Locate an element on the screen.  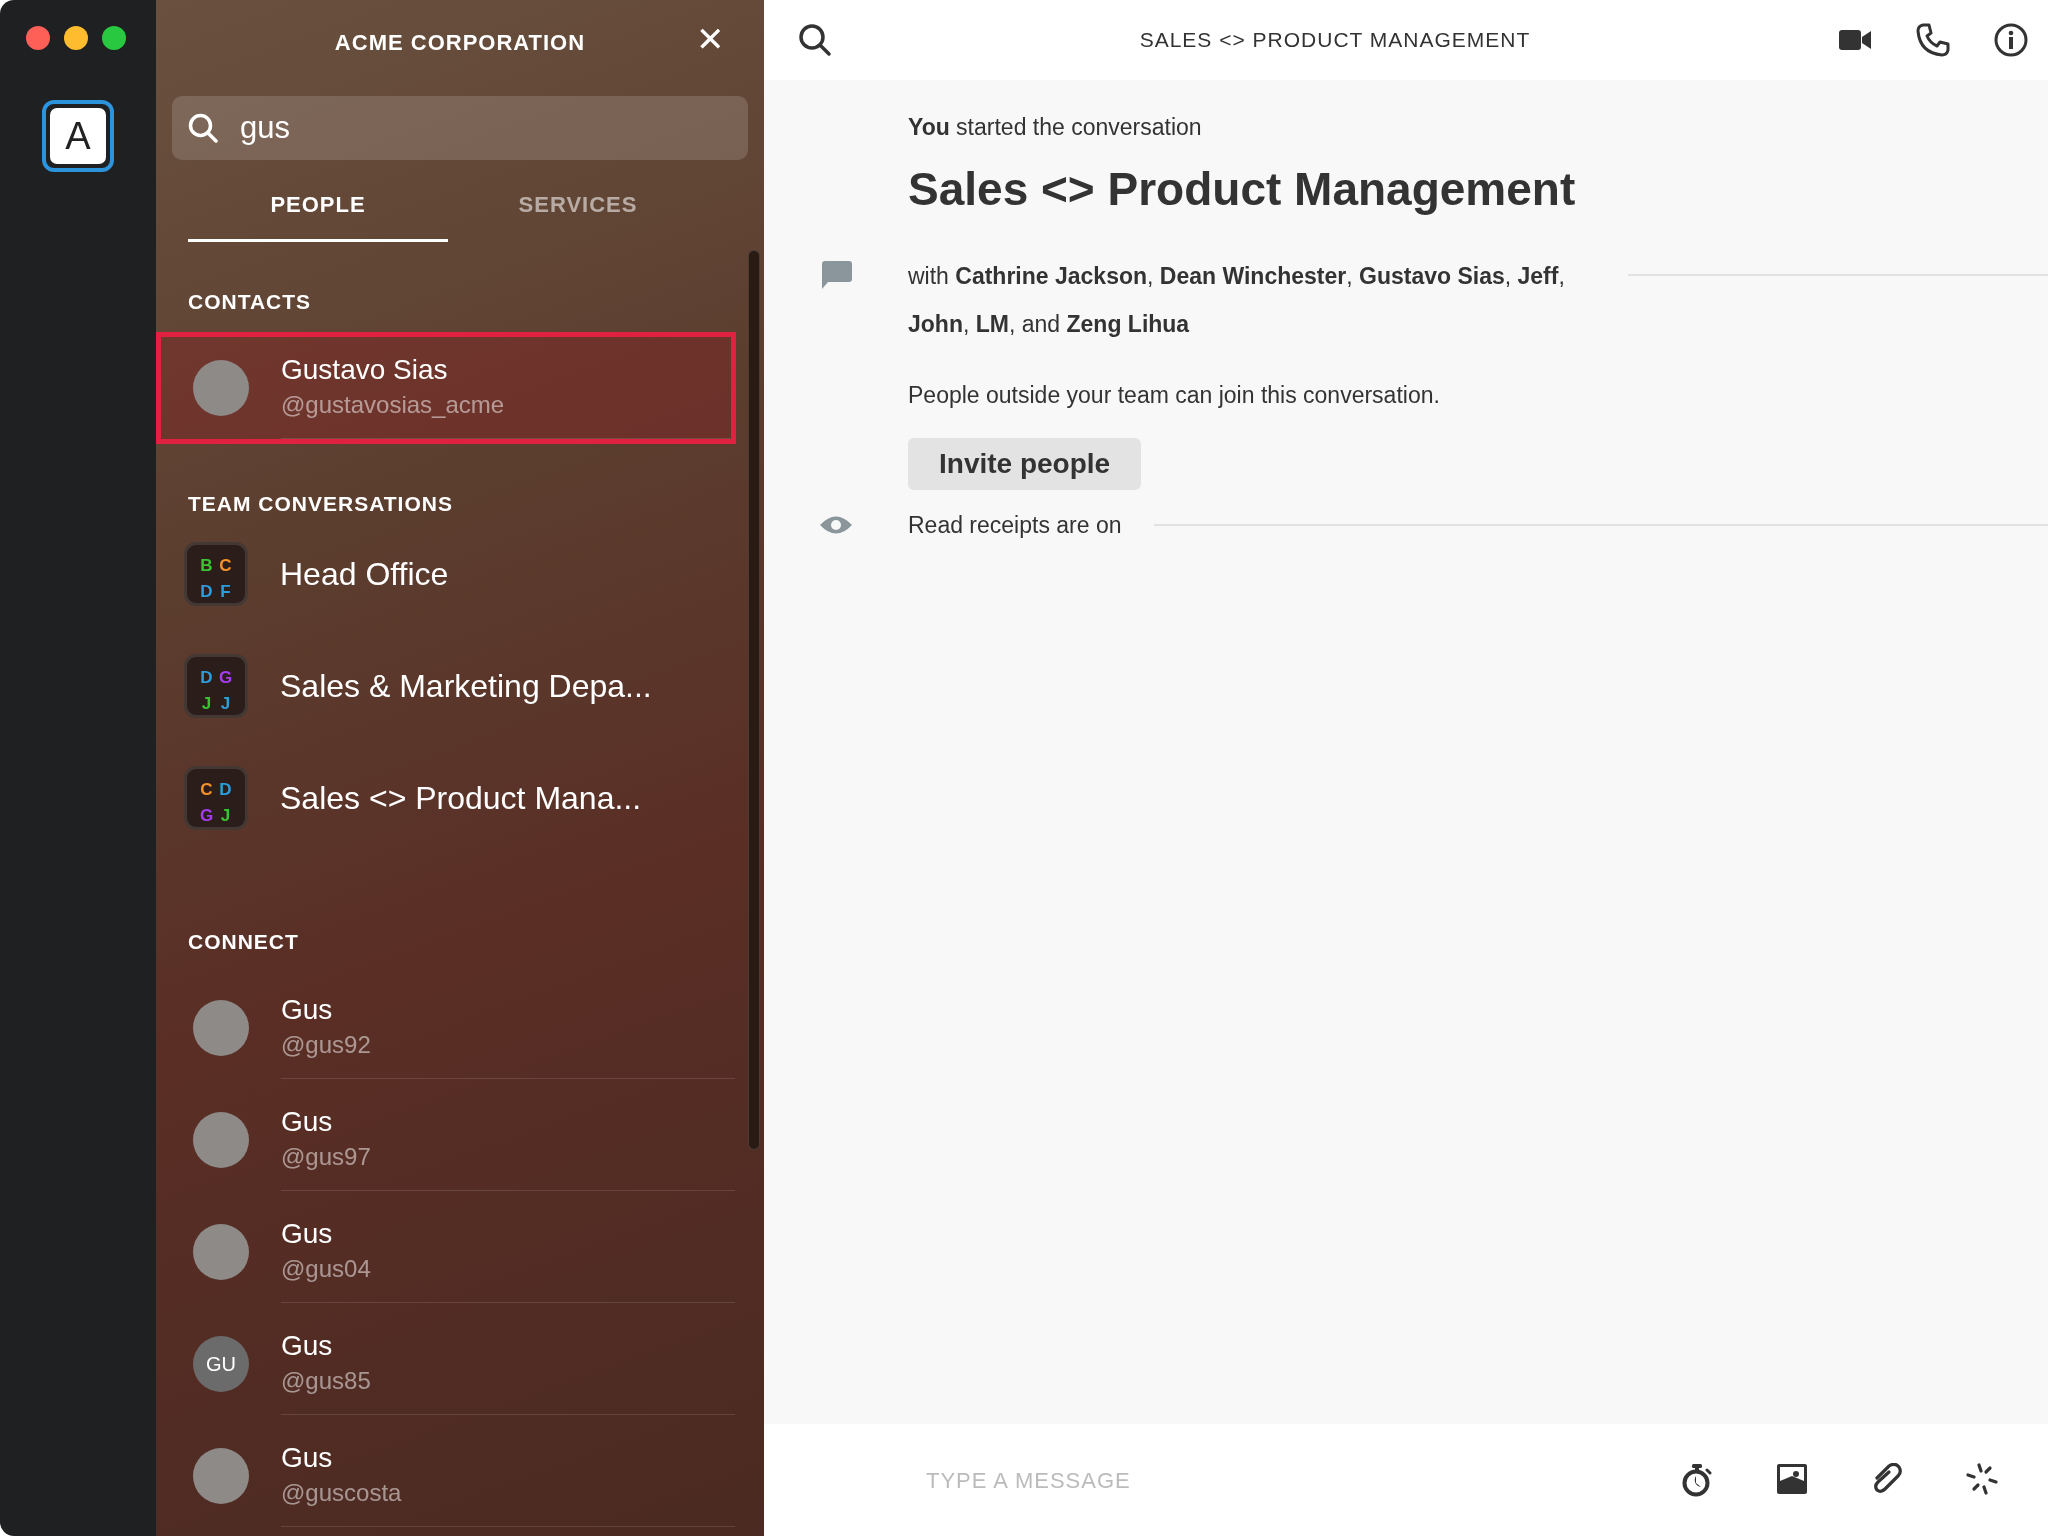
contact-row: Gus @gus04 is located at coordinates (448, 1252).